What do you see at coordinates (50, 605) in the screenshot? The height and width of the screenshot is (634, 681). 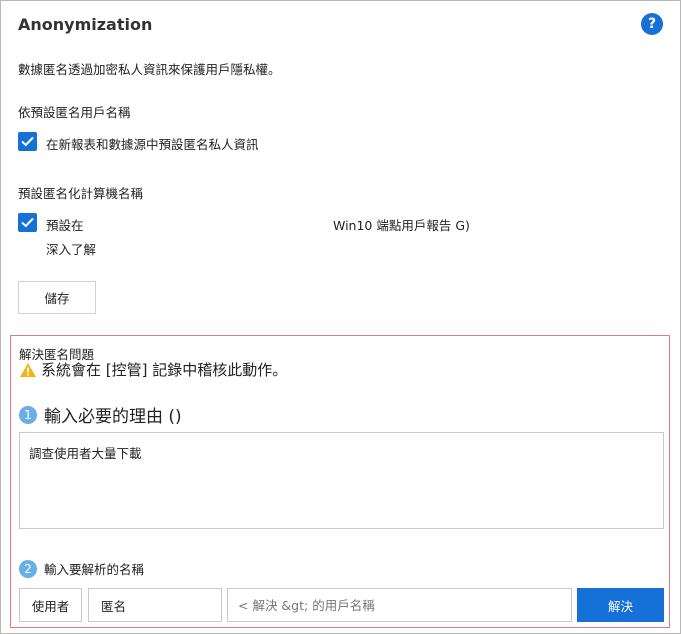 I see `user-type-button: 使用者` at bounding box center [50, 605].